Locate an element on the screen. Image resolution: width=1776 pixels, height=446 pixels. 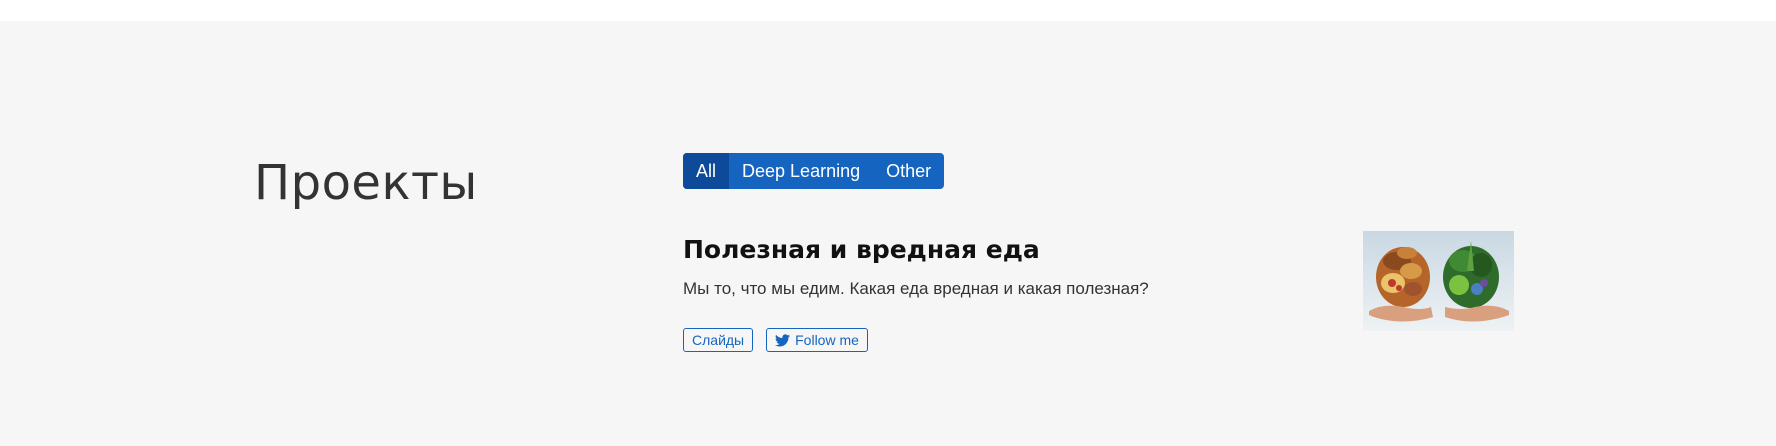
project-thumbnail is located at coordinates (1438, 281).